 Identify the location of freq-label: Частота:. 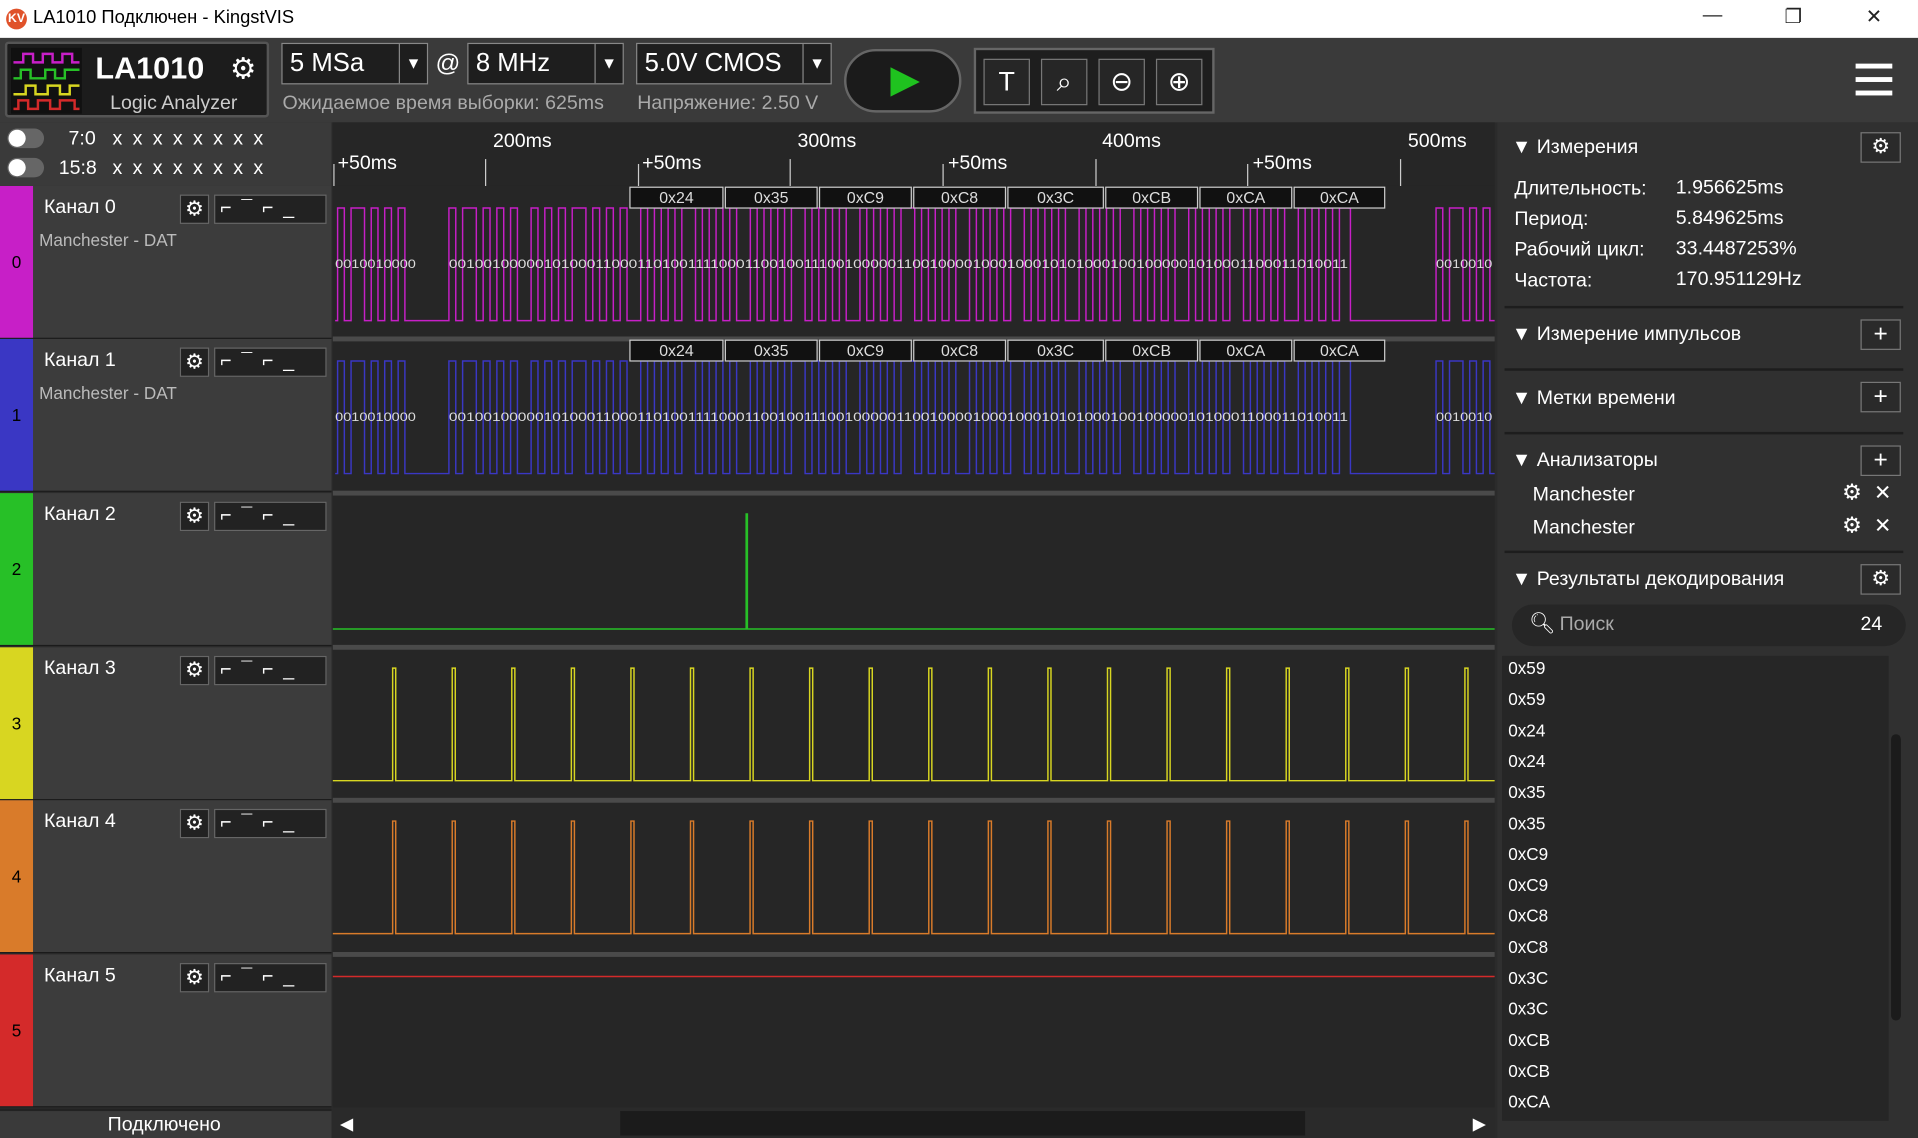
(1553, 281).